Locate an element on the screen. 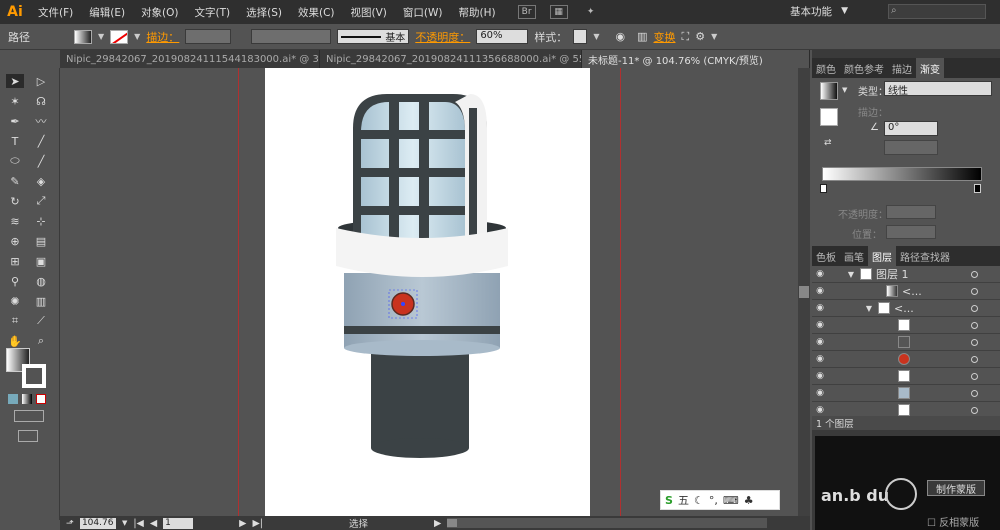  draw-mode-icon is located at coordinates (29, 416).